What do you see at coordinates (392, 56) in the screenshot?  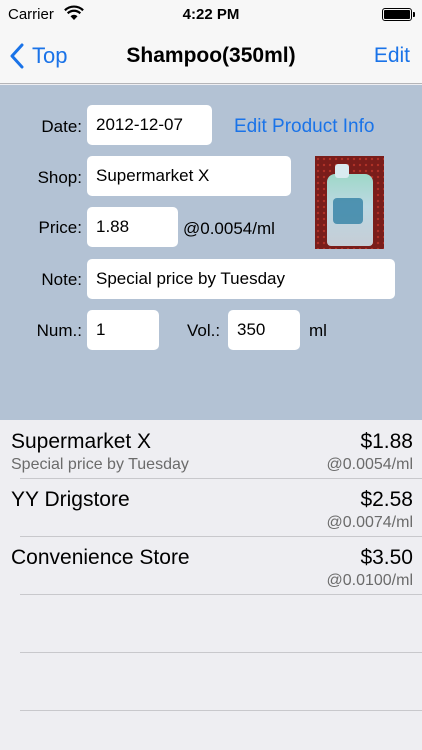 I see `edit-button: Edit` at bounding box center [392, 56].